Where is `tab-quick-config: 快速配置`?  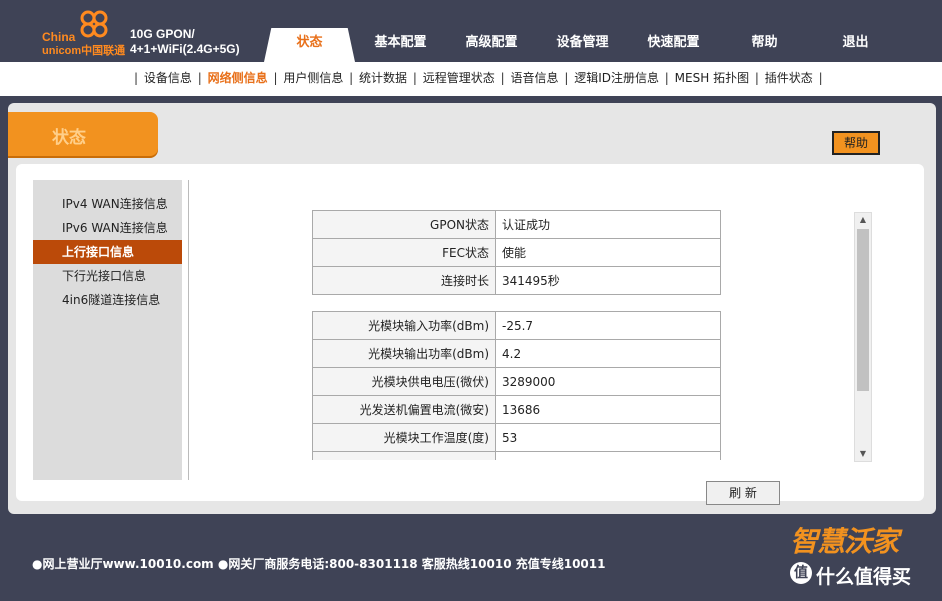
tab-quick-config: 快速配置 is located at coordinates (673, 45).